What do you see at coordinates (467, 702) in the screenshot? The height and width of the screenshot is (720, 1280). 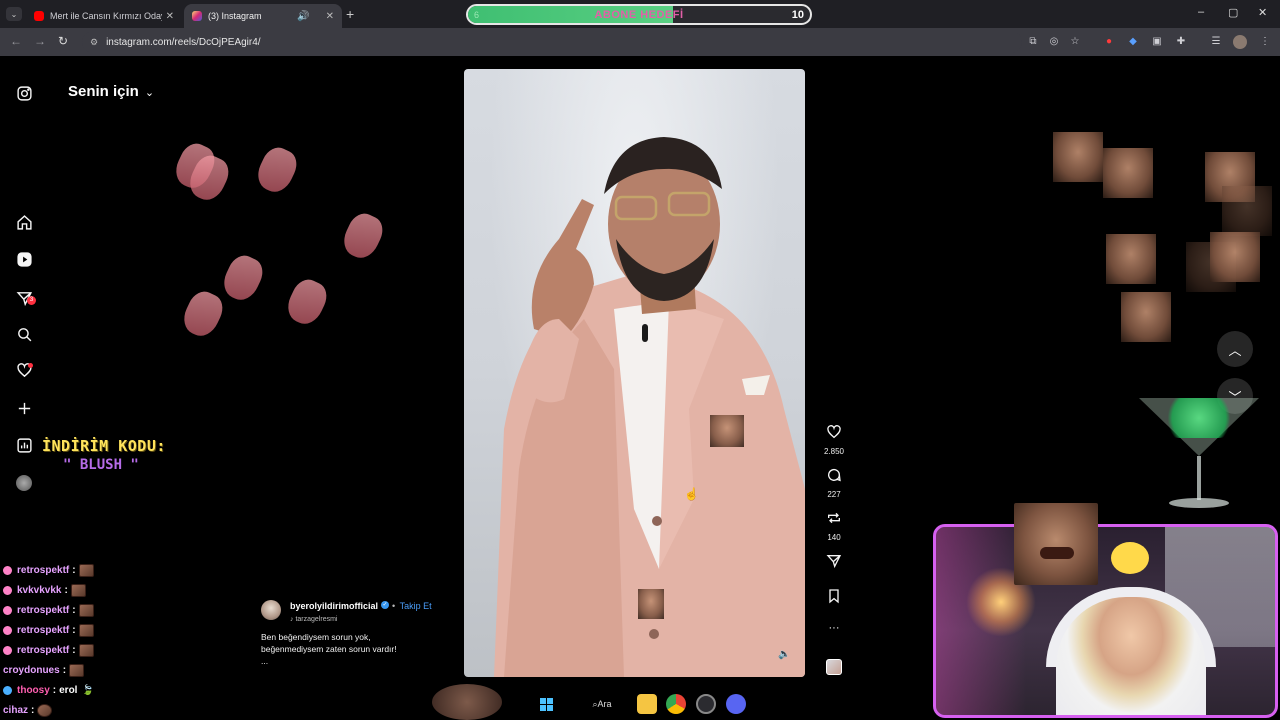 I see `taskbar-emote` at bounding box center [467, 702].